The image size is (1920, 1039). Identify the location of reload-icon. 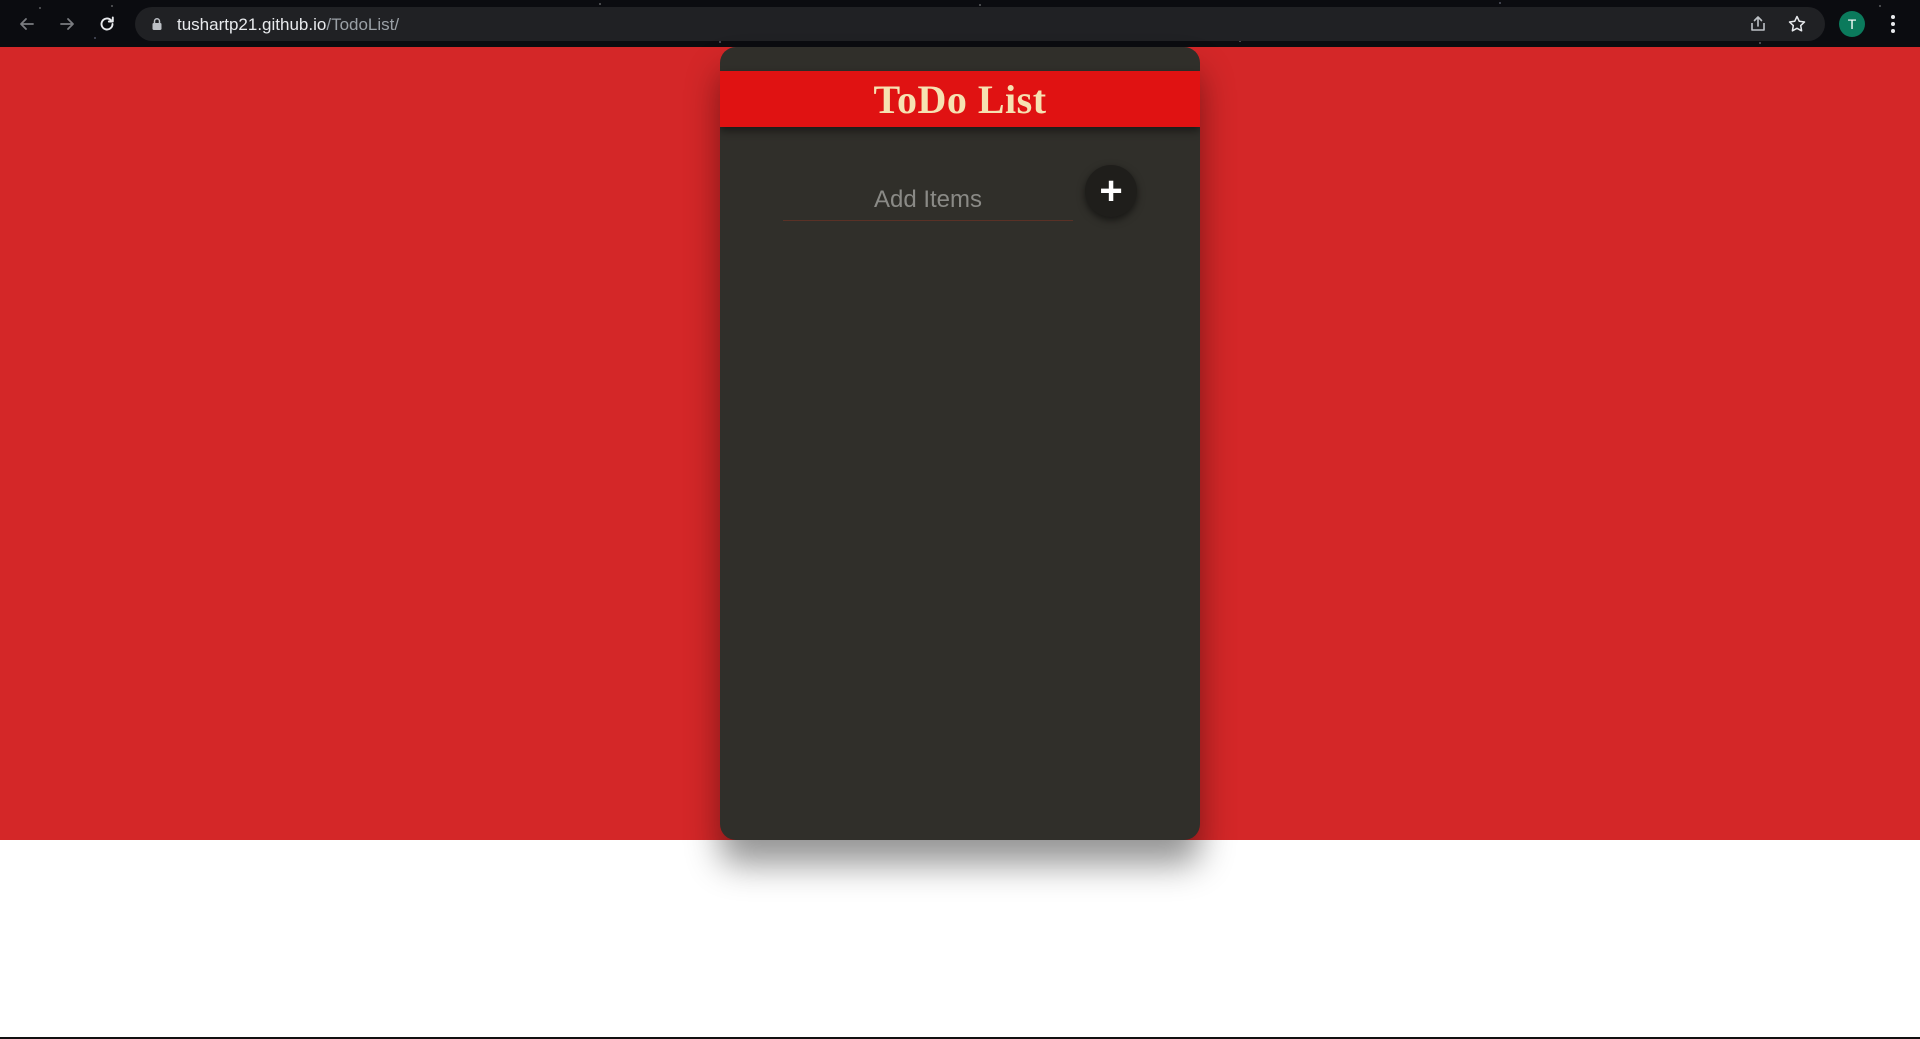
(107, 23).